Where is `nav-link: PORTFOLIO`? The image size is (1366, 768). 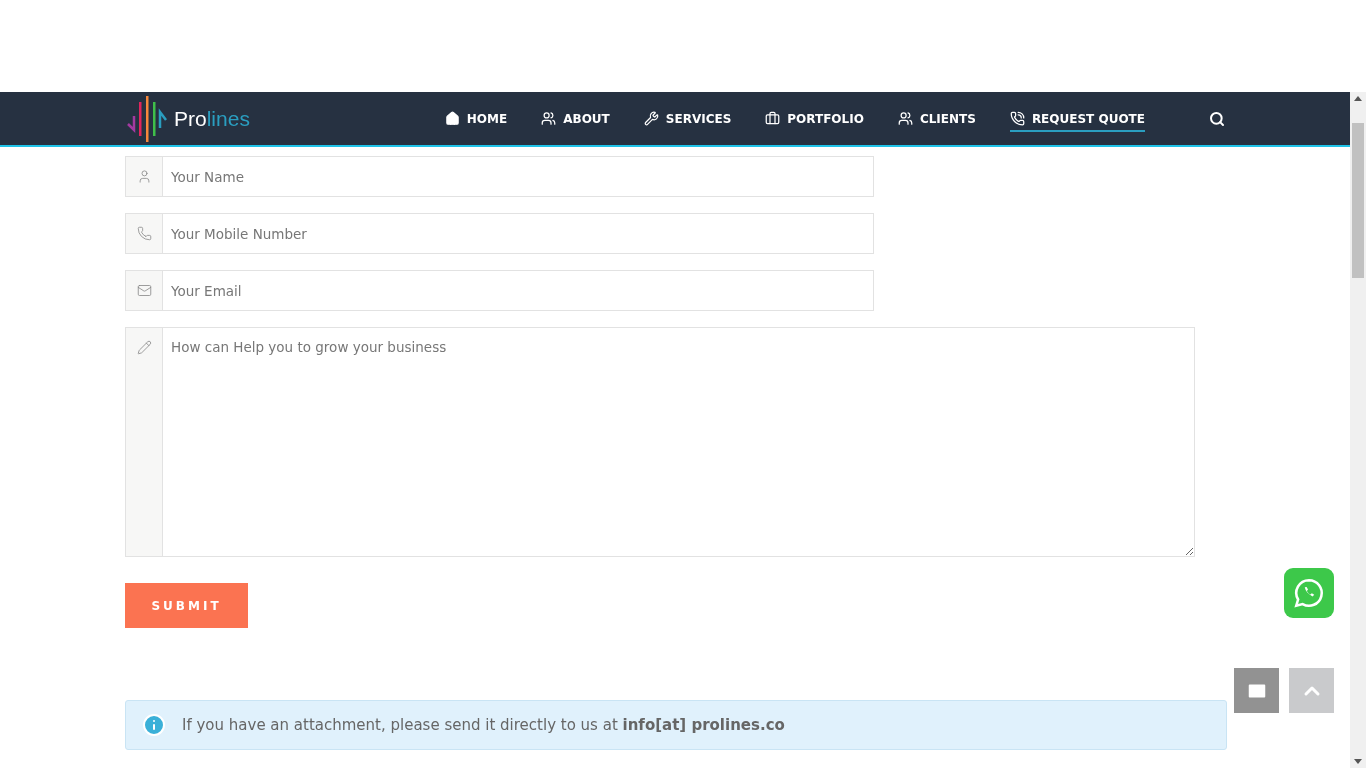
nav-link: PORTFOLIO is located at coordinates (814, 118).